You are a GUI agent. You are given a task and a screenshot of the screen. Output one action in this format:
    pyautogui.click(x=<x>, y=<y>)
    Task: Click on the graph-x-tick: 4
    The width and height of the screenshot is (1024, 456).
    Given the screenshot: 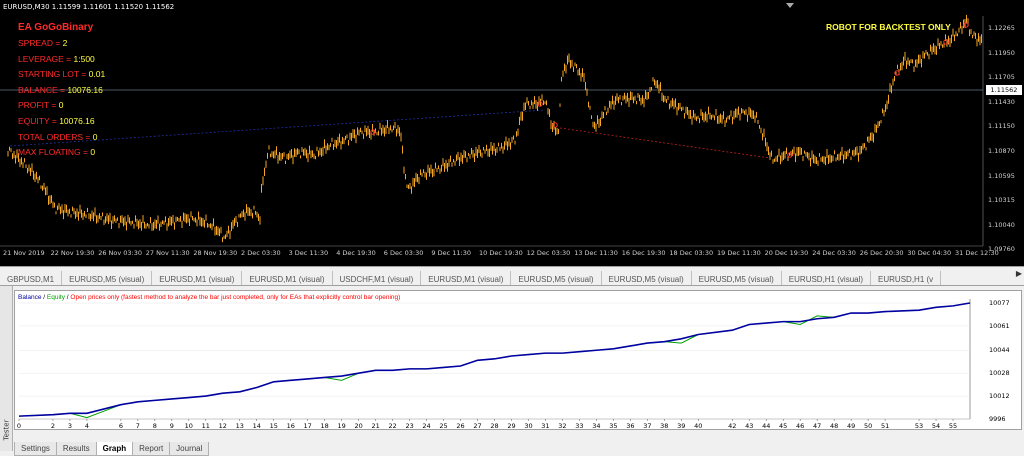 What is the action you would take?
    pyautogui.click(x=86, y=426)
    